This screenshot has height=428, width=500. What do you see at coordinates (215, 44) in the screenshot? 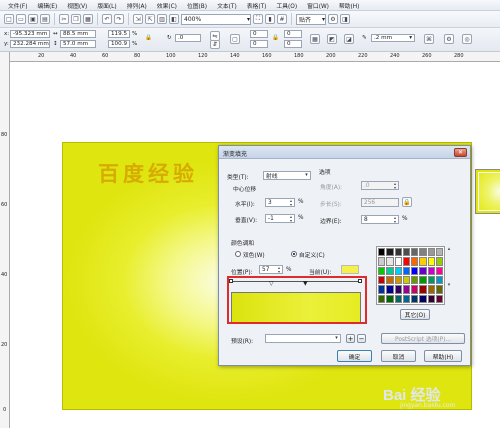
I see `mirror-vertical-icon: ⇵` at bounding box center [215, 44].